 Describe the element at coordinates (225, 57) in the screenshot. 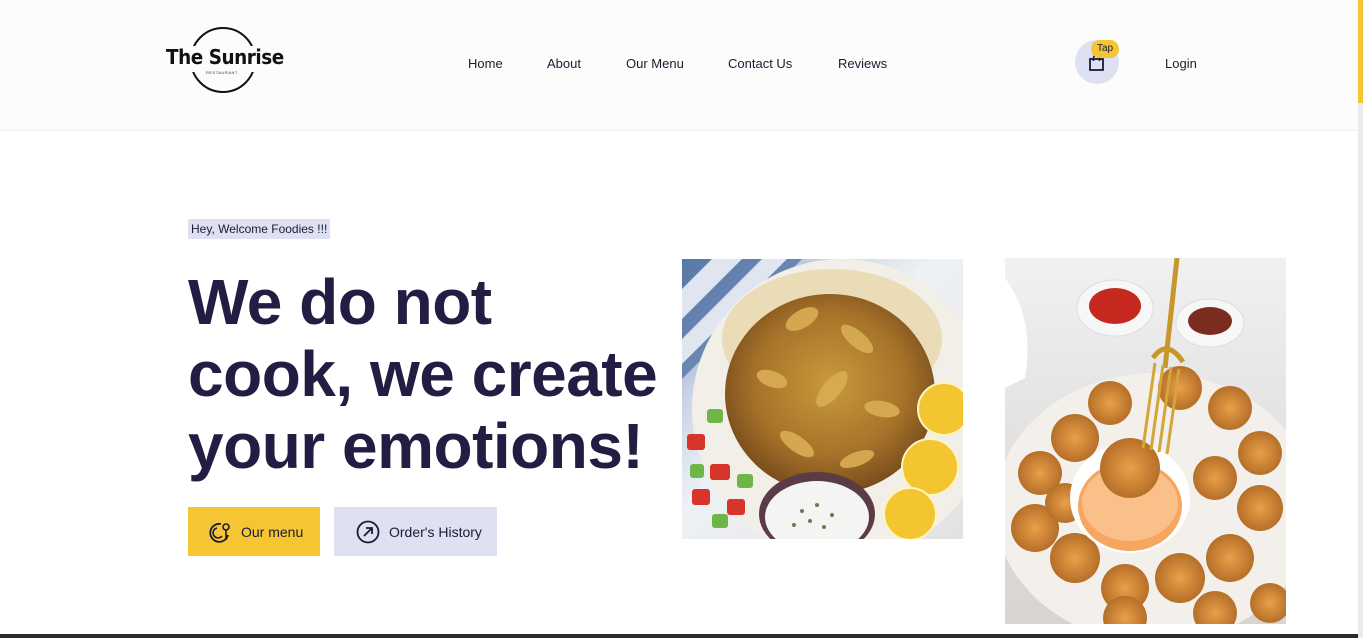

I see `logo-text: The Sunrise` at that location.